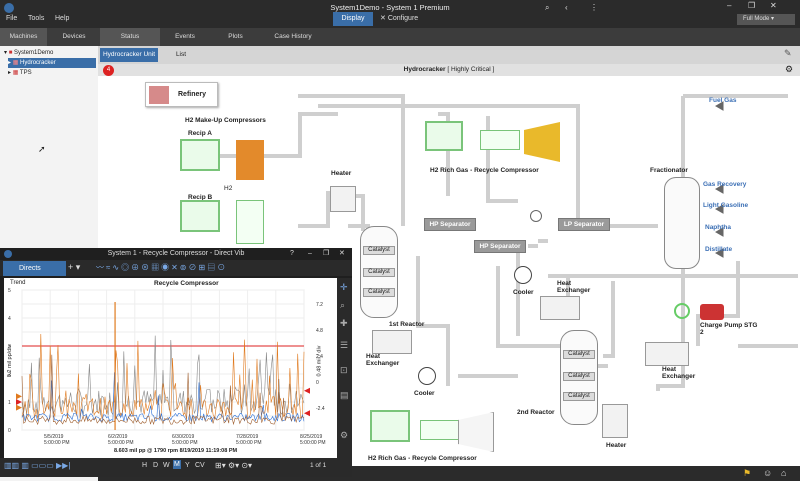 The width and height of the screenshot is (800, 481). What do you see at coordinates (25, 73) in the screenshot?
I see `tree-label: TPS` at bounding box center [25, 73].